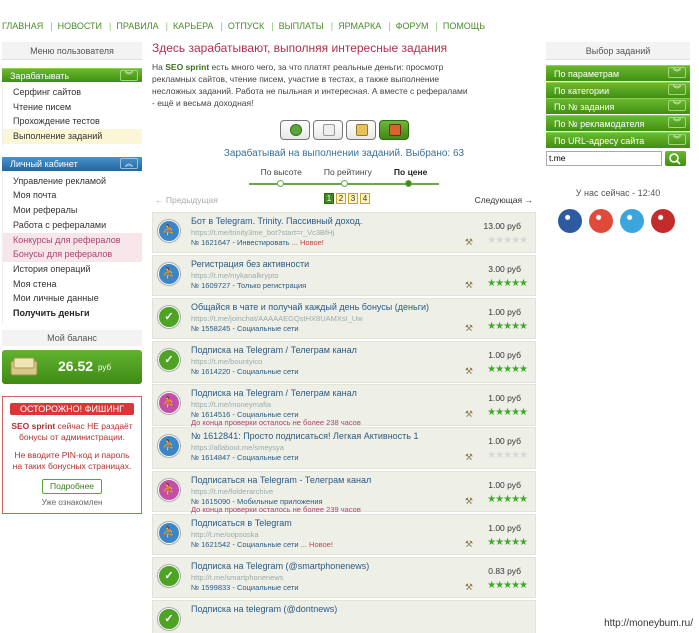 This screenshot has height=633, width=699. What do you see at coordinates (250, 264) in the screenshot?
I see `task-title: Регистрация без активности` at bounding box center [250, 264].